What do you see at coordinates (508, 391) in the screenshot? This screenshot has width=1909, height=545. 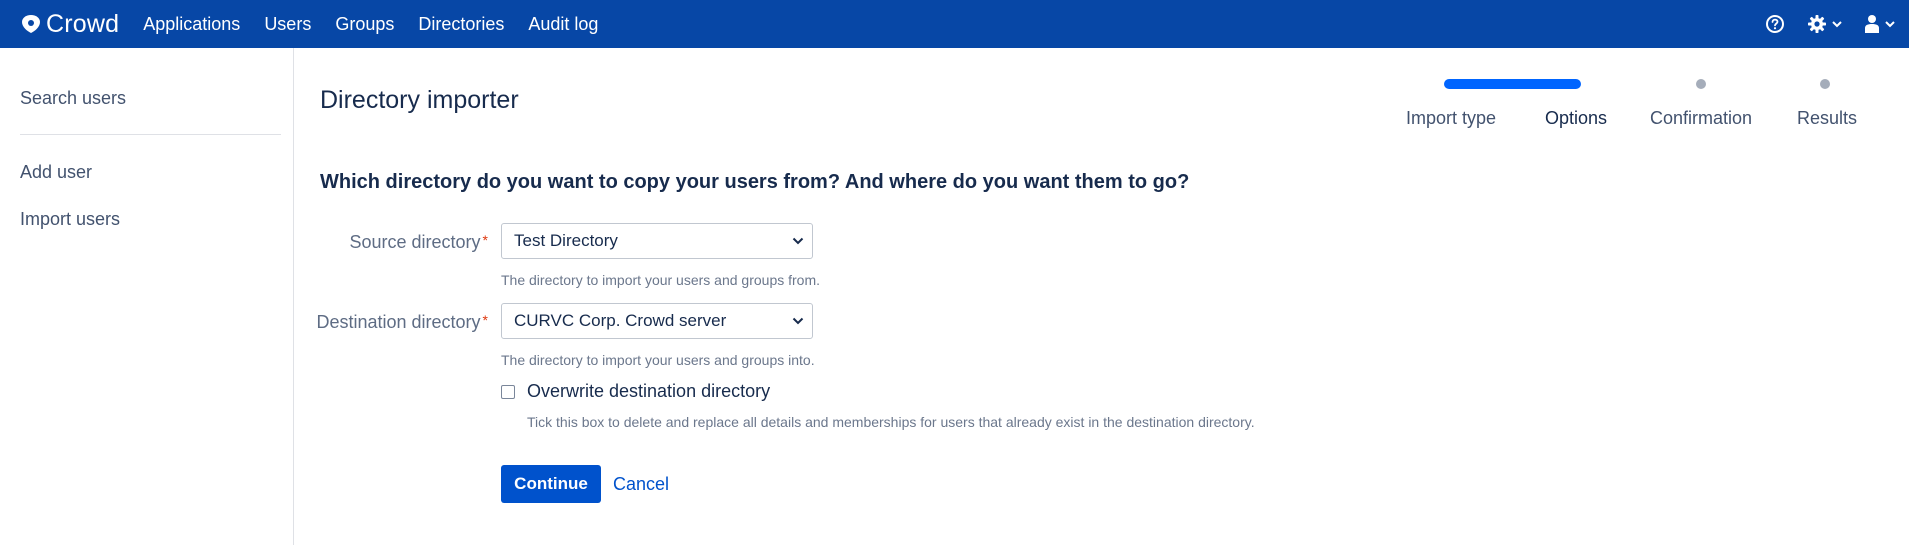 I see `overwrite-destination-checkbox` at bounding box center [508, 391].